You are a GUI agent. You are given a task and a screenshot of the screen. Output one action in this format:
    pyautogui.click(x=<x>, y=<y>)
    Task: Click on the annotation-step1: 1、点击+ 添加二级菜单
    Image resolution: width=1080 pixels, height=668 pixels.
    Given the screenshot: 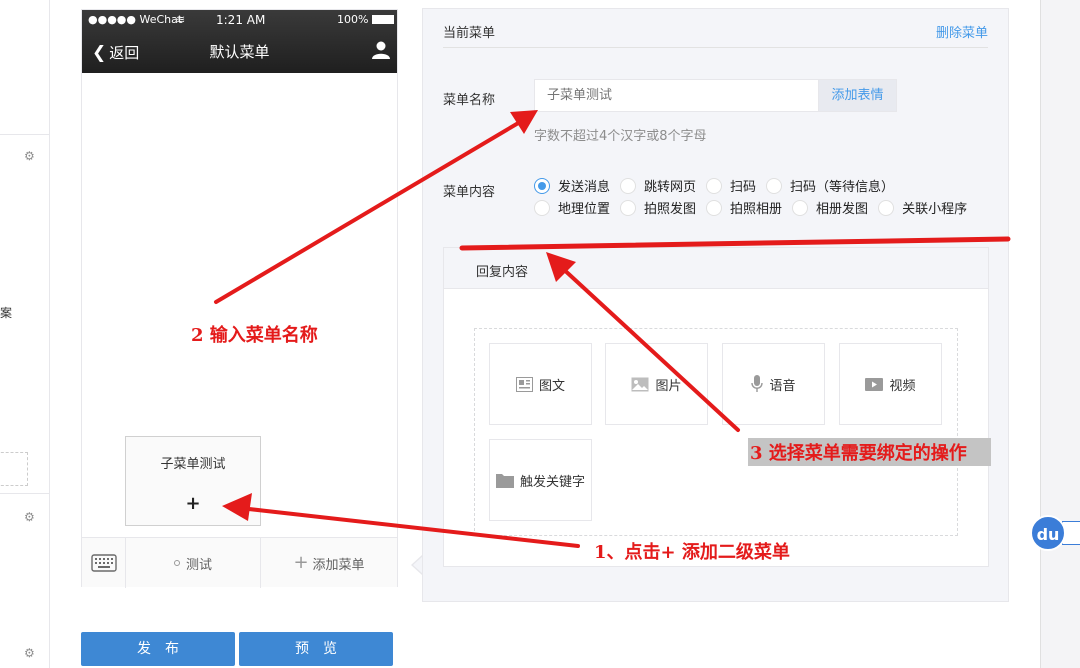 What is the action you would take?
    pyautogui.click(x=692, y=552)
    